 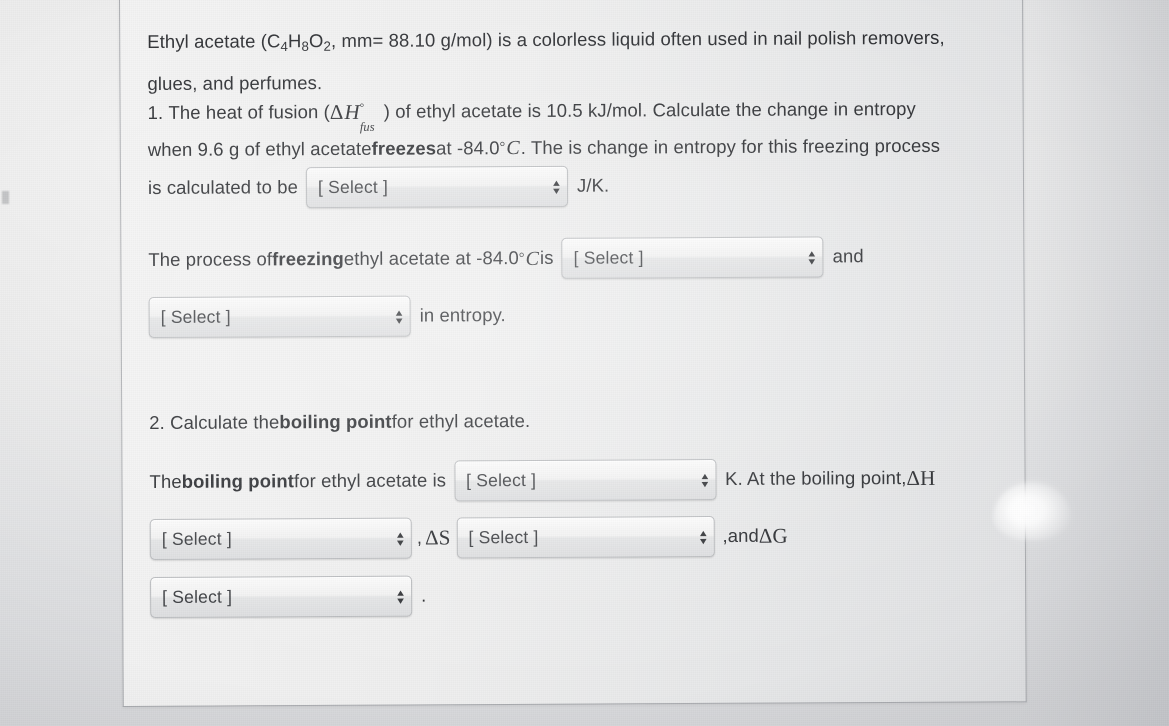 What do you see at coordinates (316, 41) in the screenshot?
I see `intro-line1-c: O` at bounding box center [316, 41].